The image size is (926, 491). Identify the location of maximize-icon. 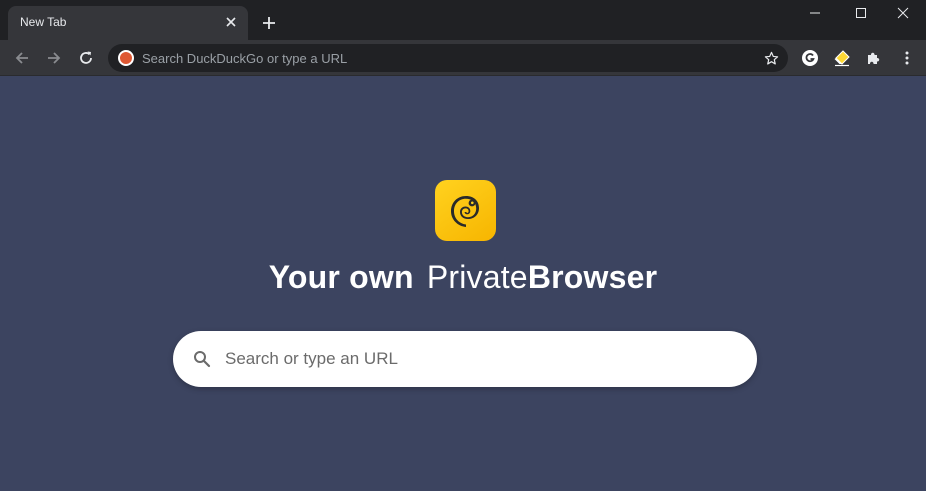
(861, 13).